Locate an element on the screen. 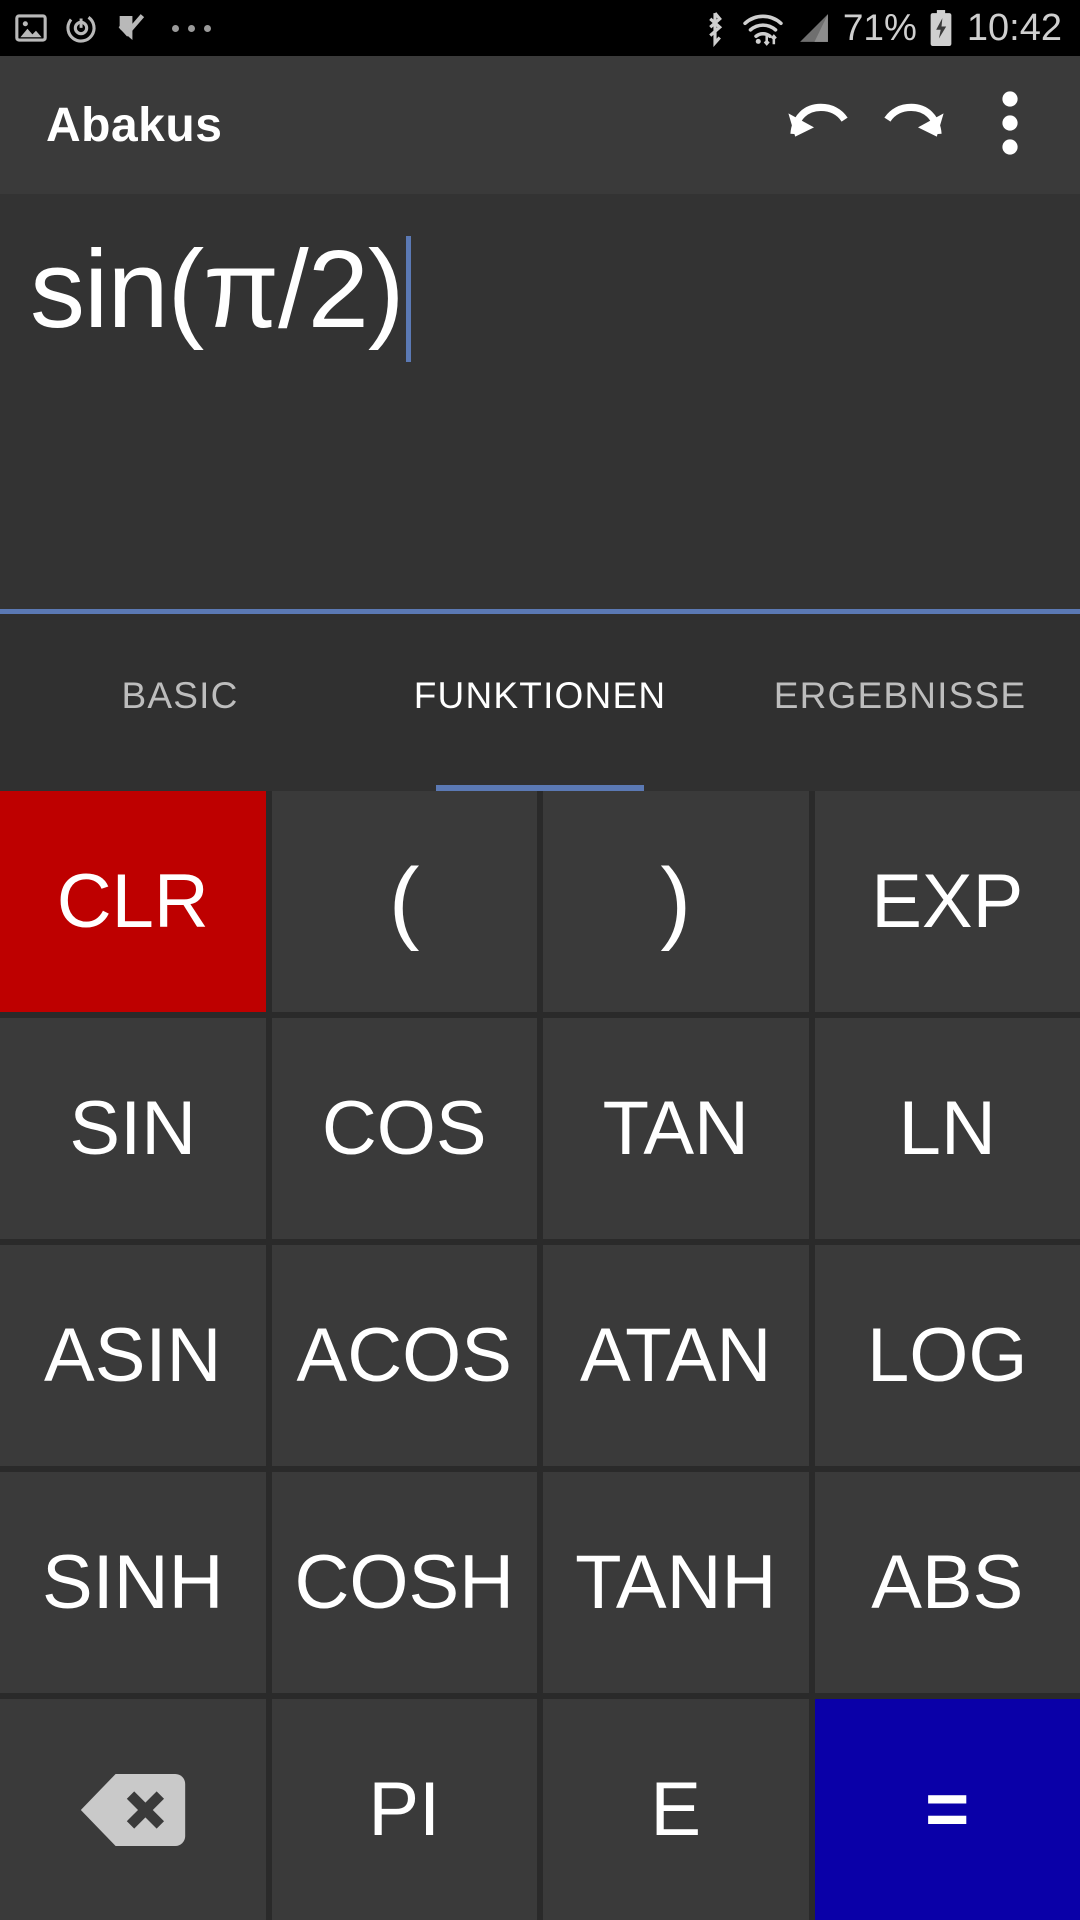 The image size is (1080, 1920). tab-ergebnisse: ERGEBNISSE is located at coordinates (900, 702).